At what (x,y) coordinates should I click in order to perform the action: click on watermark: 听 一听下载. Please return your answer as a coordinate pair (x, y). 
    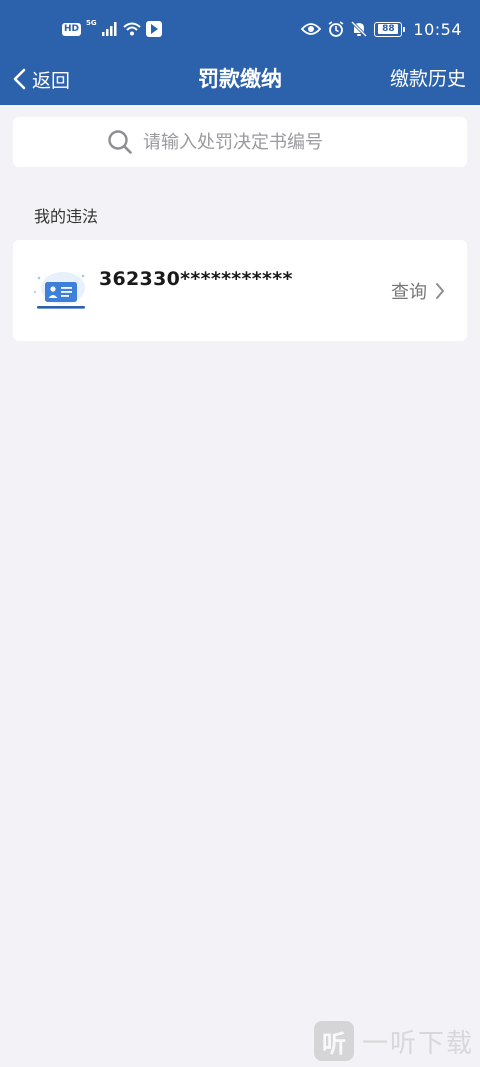
    Looking at the image, I should click on (393, 1041).